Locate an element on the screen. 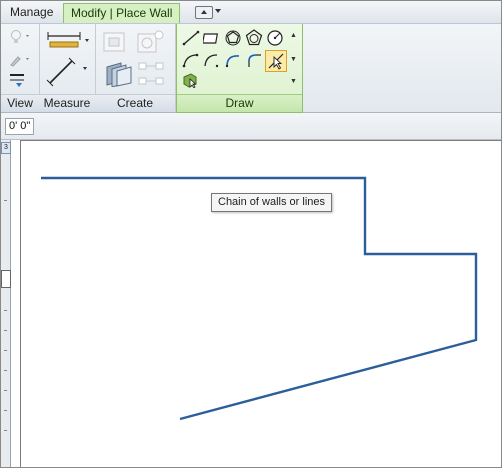 Image resolution: width=502 pixels, height=468 pixels. tooltip: Chain of walls or lines is located at coordinates (271, 202).